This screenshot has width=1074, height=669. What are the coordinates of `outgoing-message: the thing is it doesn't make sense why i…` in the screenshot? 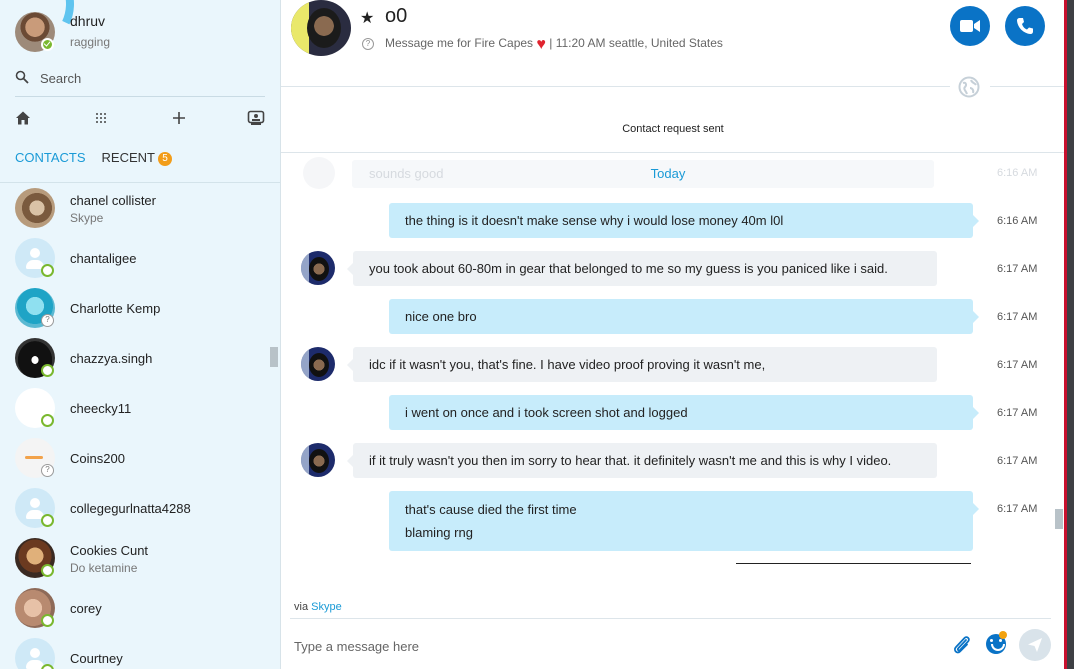 It's located at (684, 220).